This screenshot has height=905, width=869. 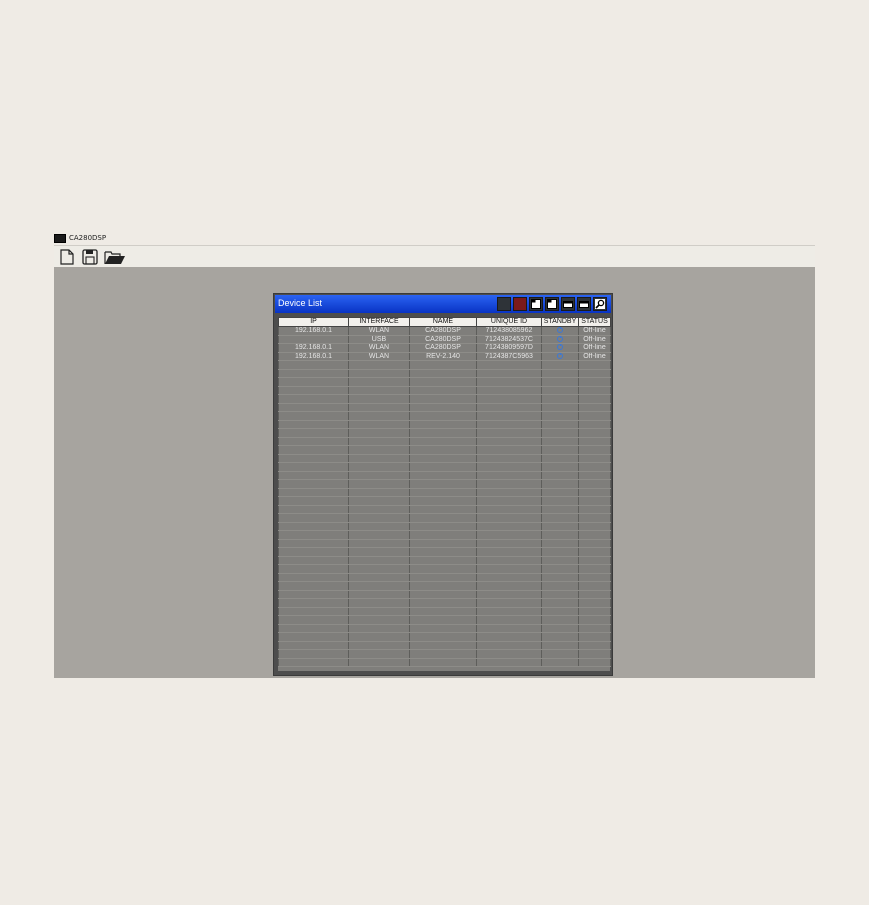 I want to click on dark-square-button, so click(x=504, y=304).